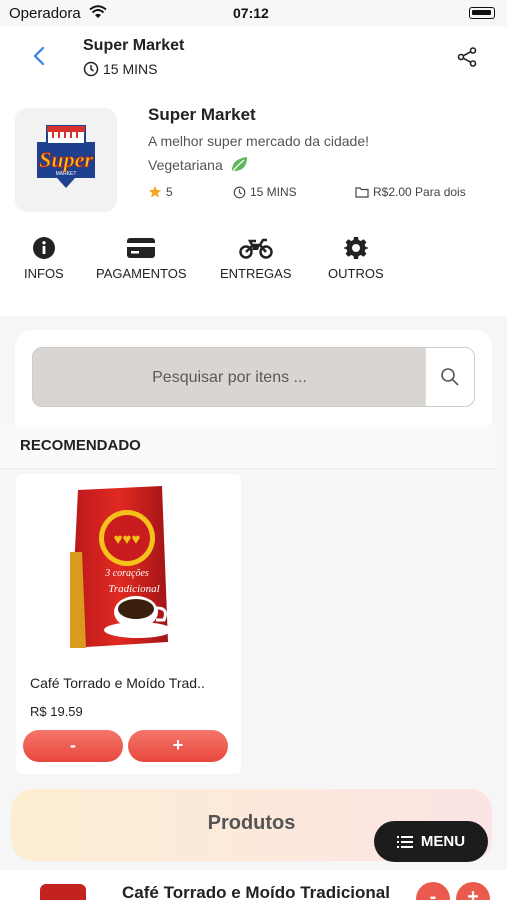 This screenshot has width=507, height=900. Describe the element at coordinates (467, 57) in the screenshot. I see `share-icon` at that location.